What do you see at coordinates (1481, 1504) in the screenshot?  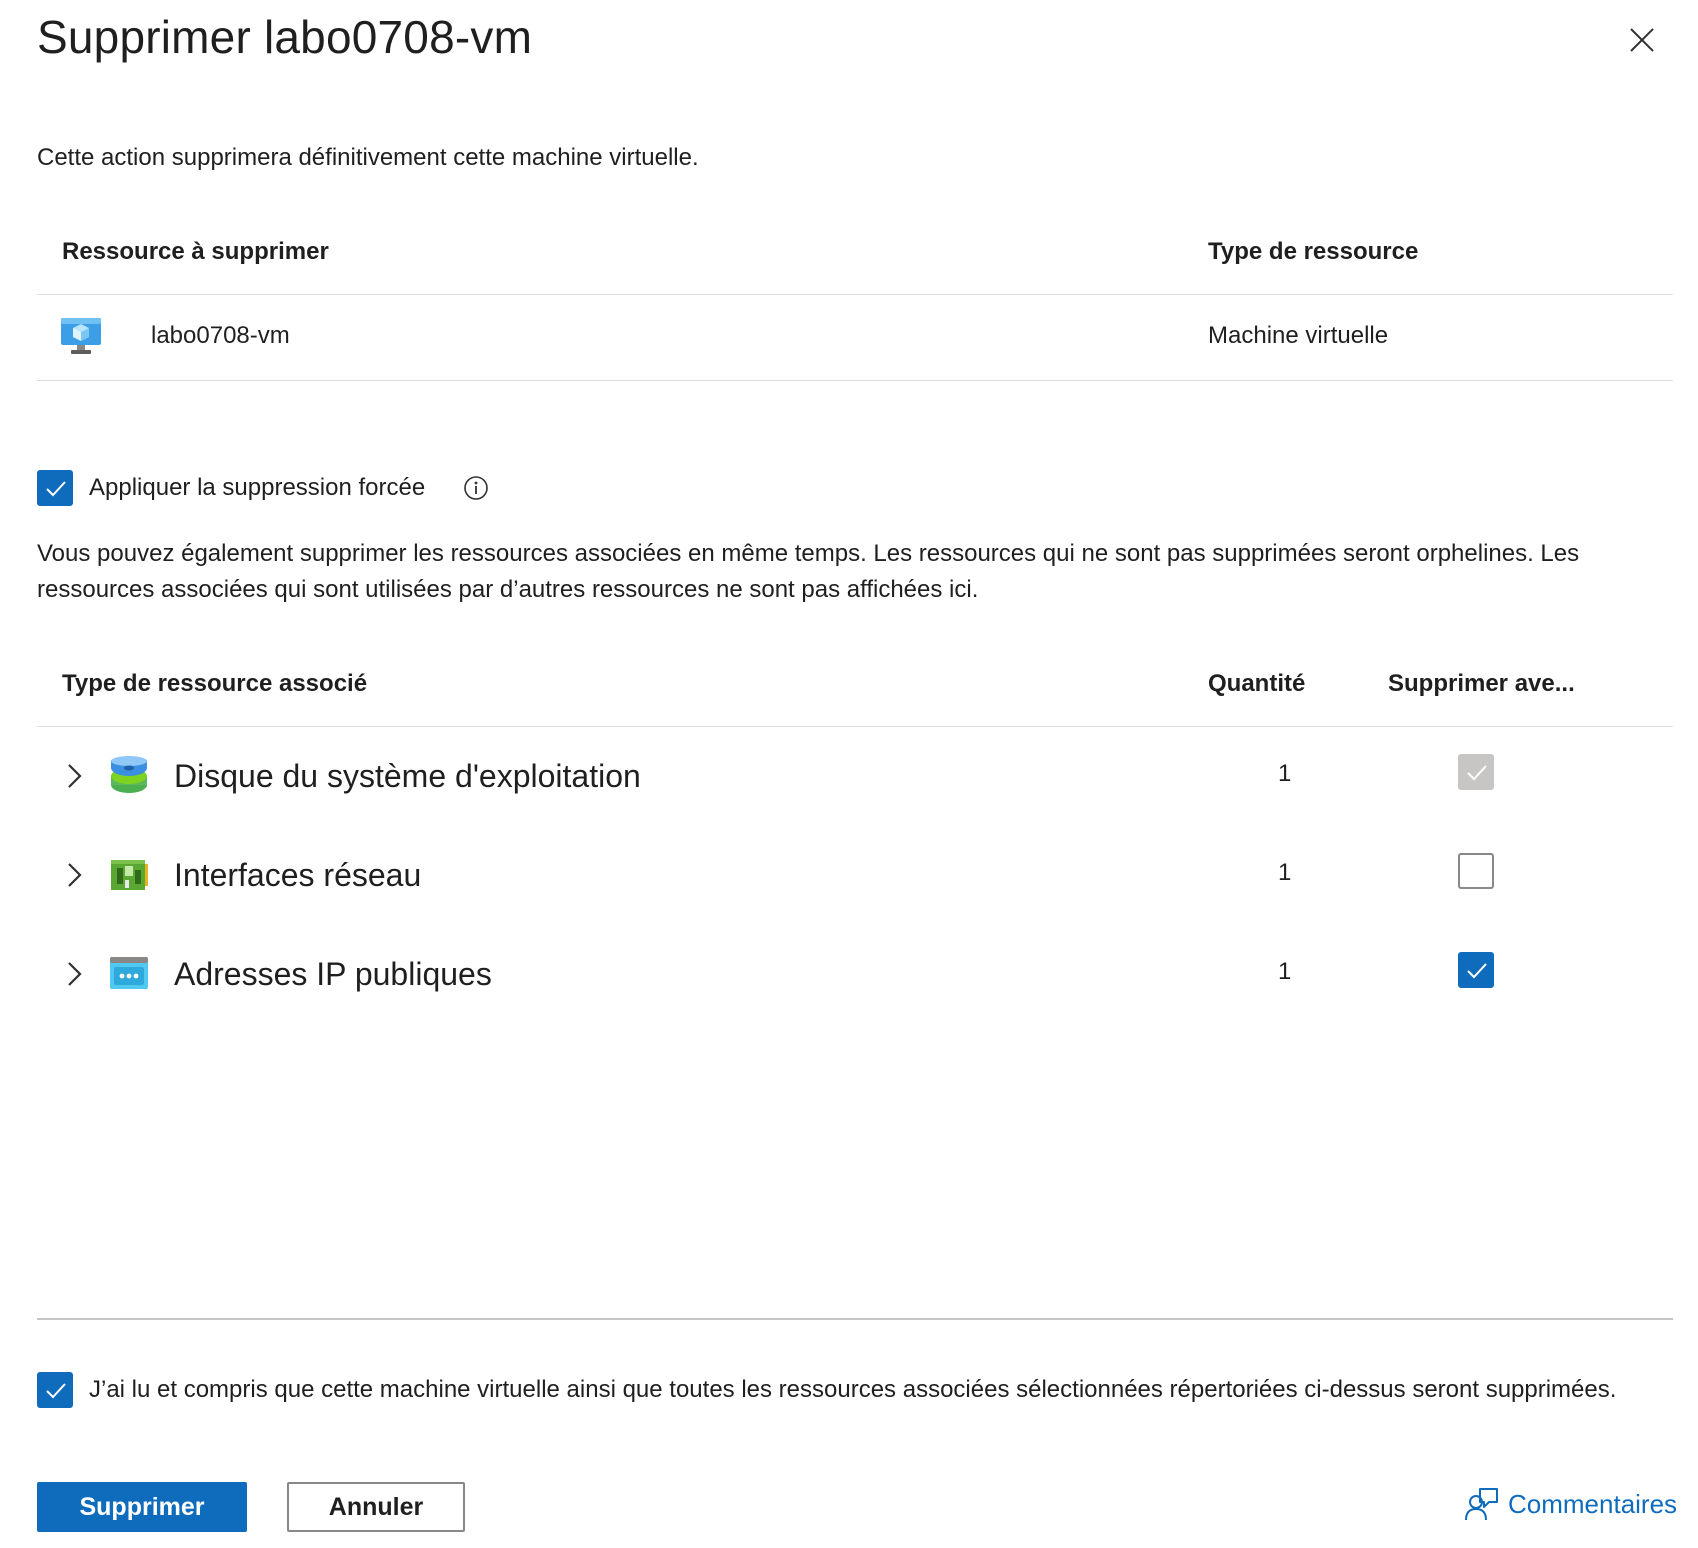 I see `feedback-icon` at bounding box center [1481, 1504].